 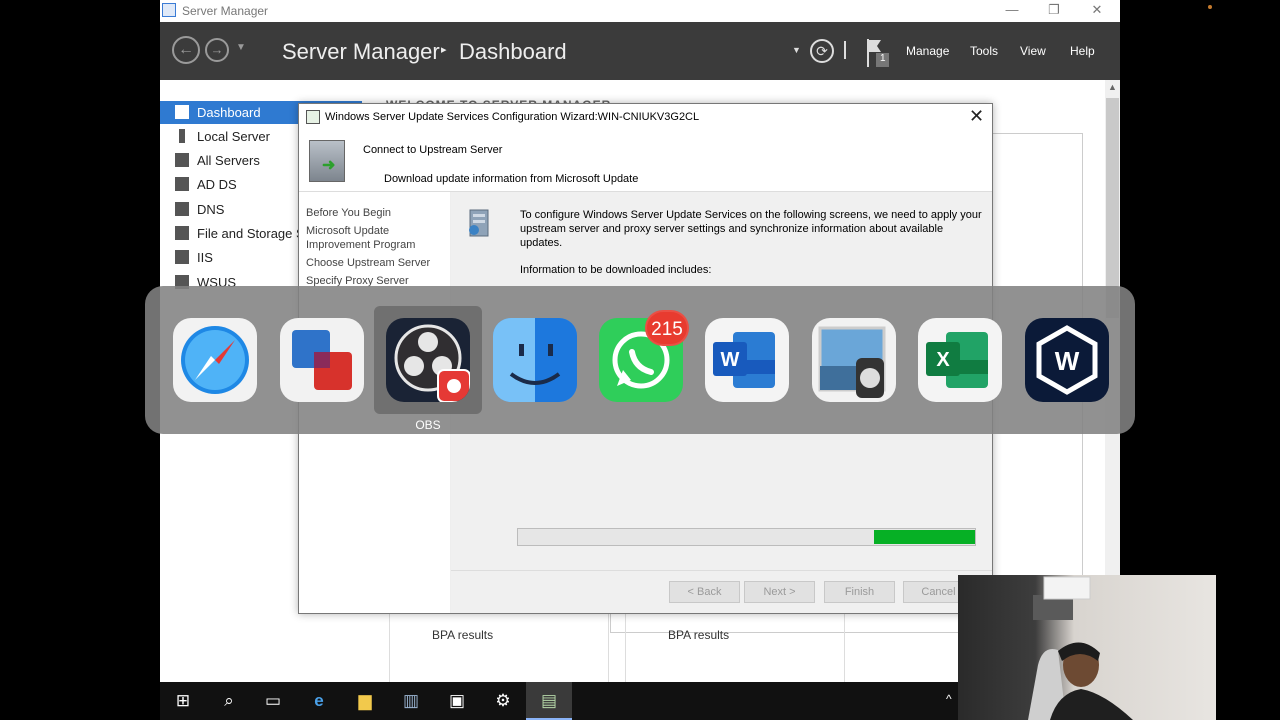 What do you see at coordinates (327, 161) in the screenshot?
I see `server-connect-icon: ➜` at bounding box center [327, 161].